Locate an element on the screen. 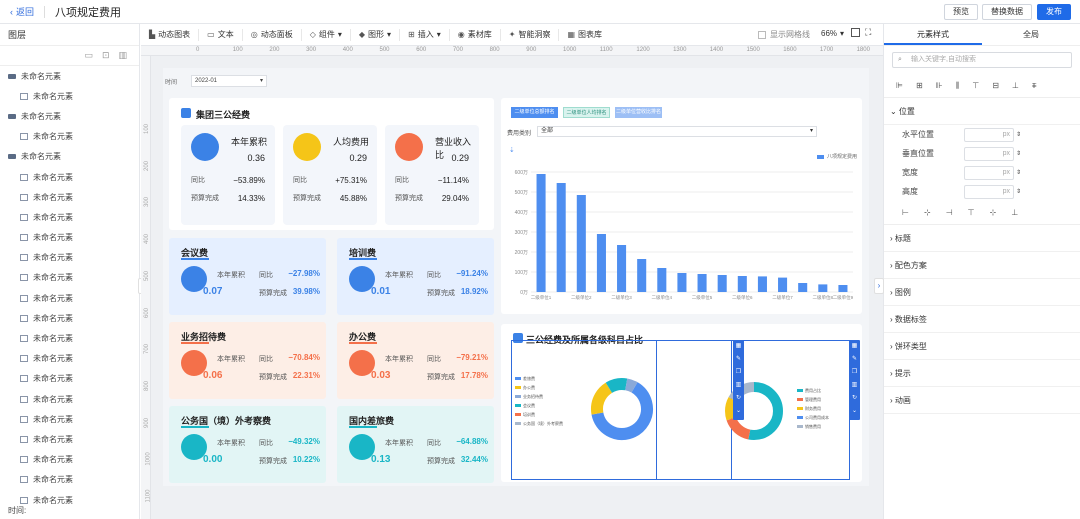  width-input: px is located at coordinates (989, 172).